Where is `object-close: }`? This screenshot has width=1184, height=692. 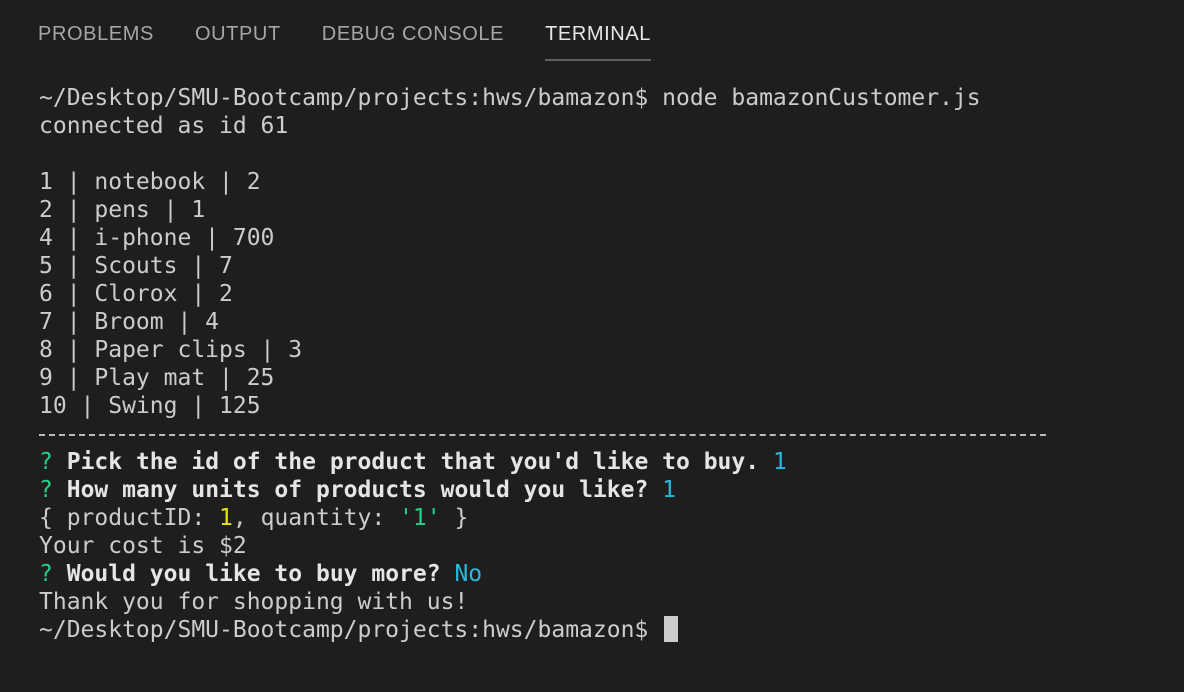
object-close: } is located at coordinates (454, 518).